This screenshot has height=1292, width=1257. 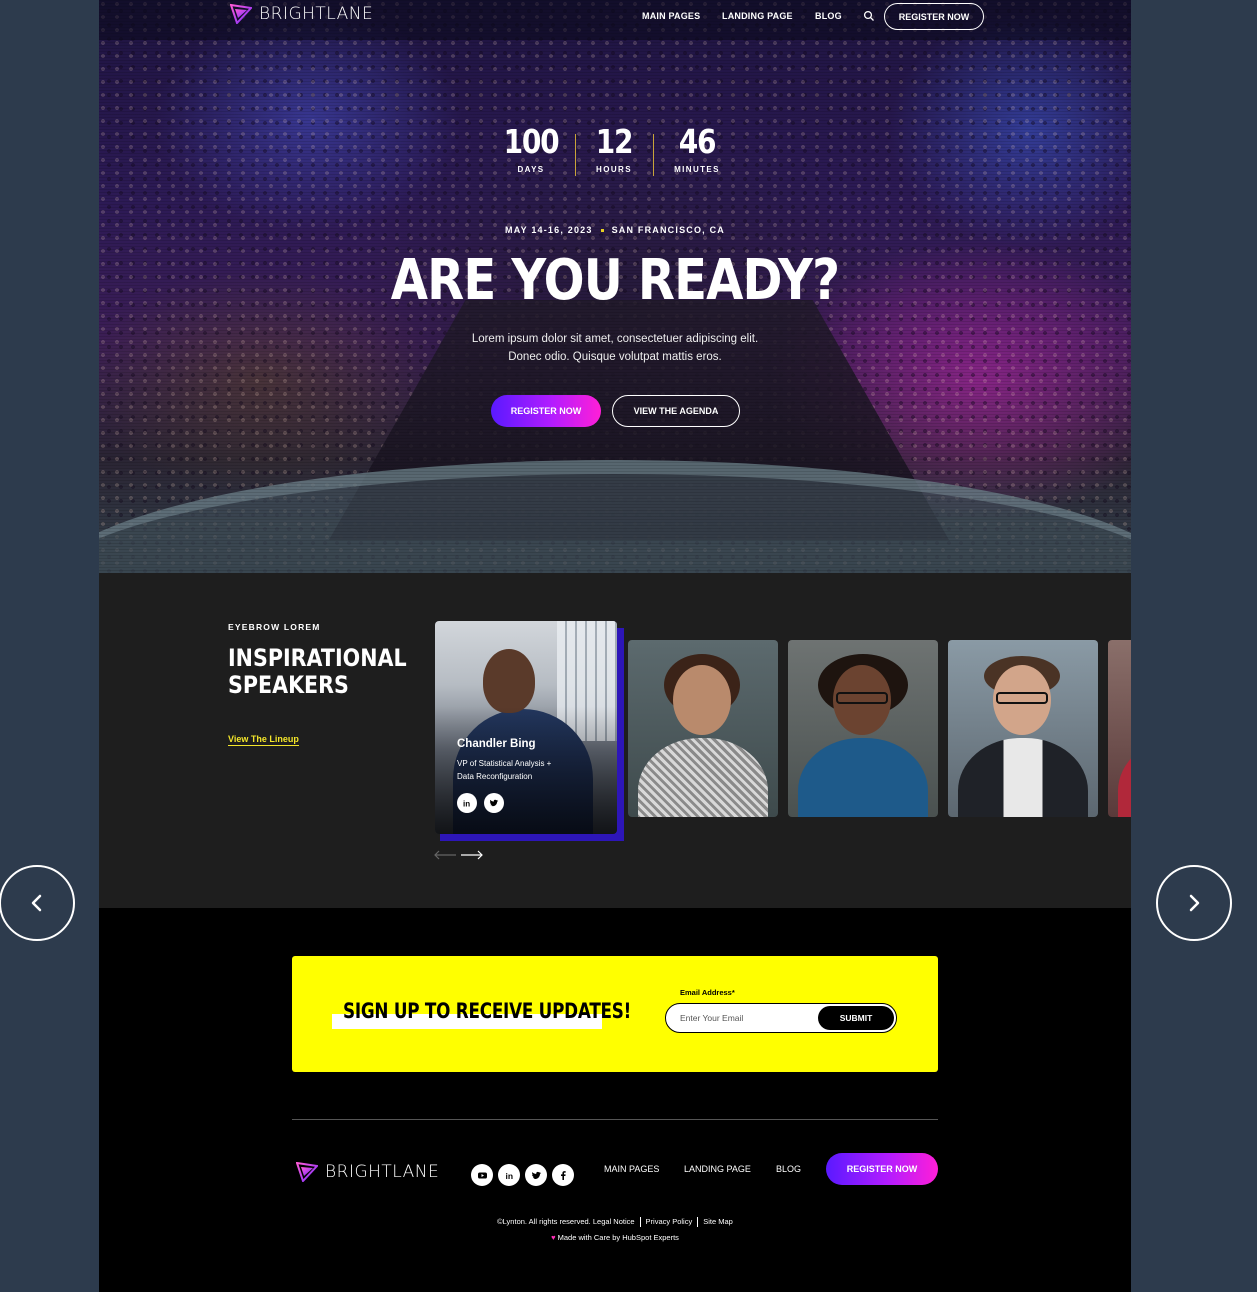 I want to click on speaker-name: Chandler Bing, so click(x=496, y=744).